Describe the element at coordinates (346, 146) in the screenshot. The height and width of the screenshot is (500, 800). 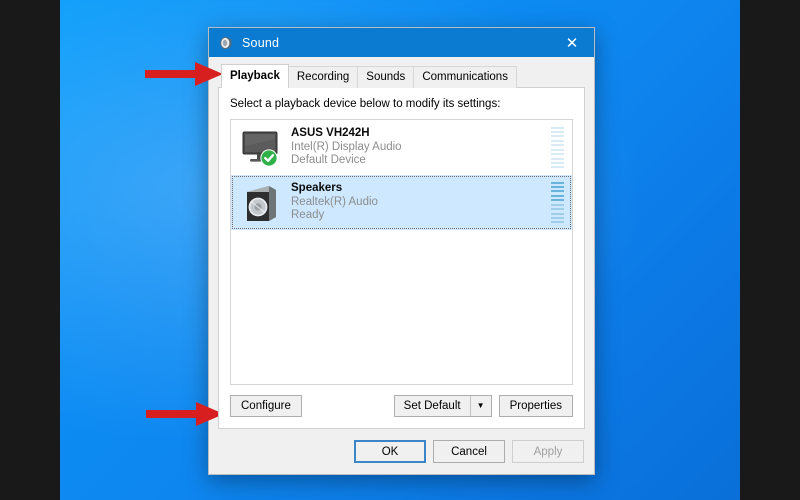
I see `device-driver: Intel(R) Display Audio` at that location.